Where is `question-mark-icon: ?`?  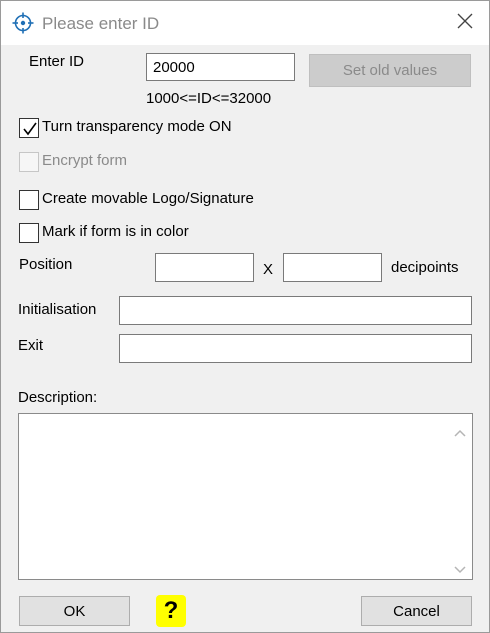
question-mark-icon: ? is located at coordinates (171, 610).